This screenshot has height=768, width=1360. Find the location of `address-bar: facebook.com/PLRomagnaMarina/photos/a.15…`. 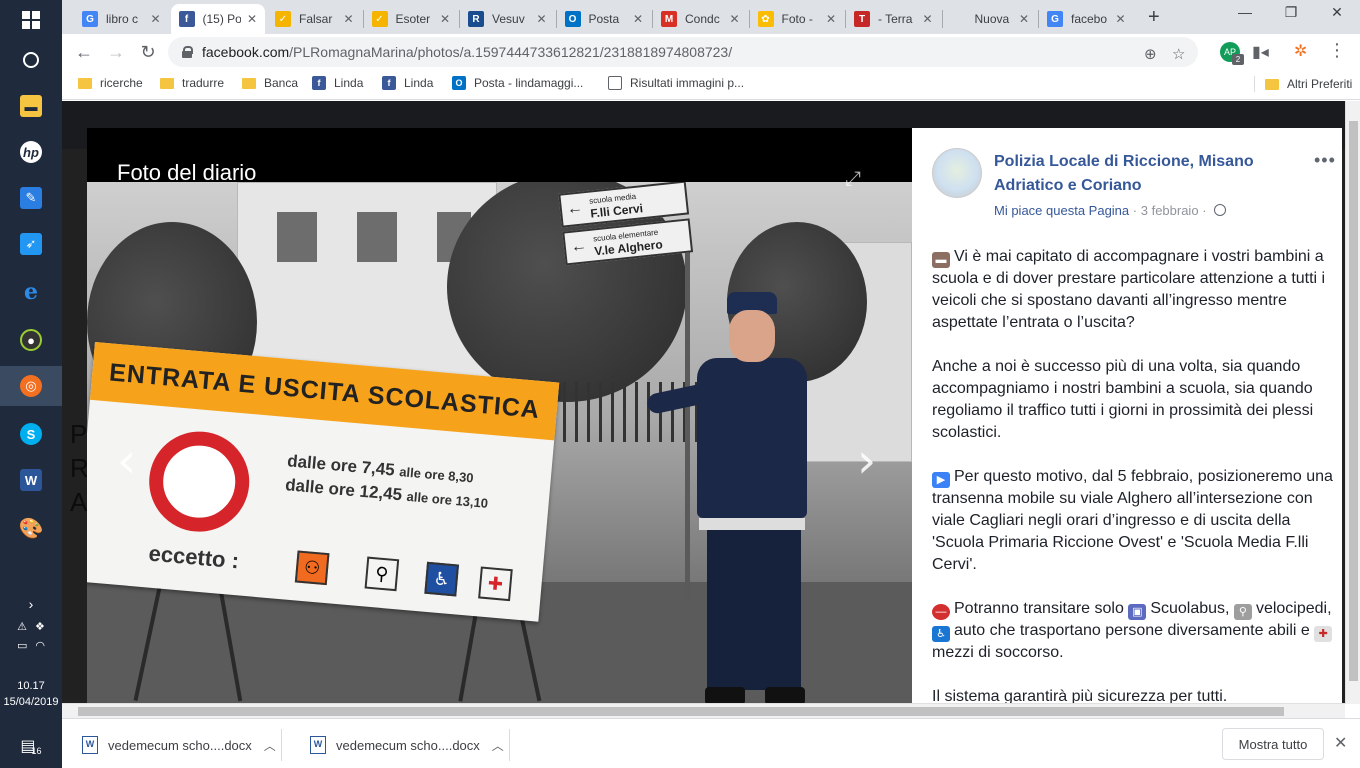

address-bar: facebook.com/PLRomagnaMarina/photos/a.15… is located at coordinates (683, 52).